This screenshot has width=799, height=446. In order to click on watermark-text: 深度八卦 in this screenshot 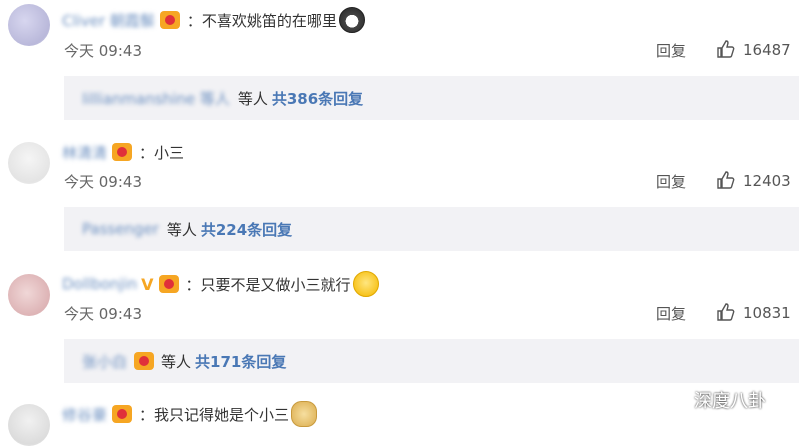, I will do `click(730, 401)`.